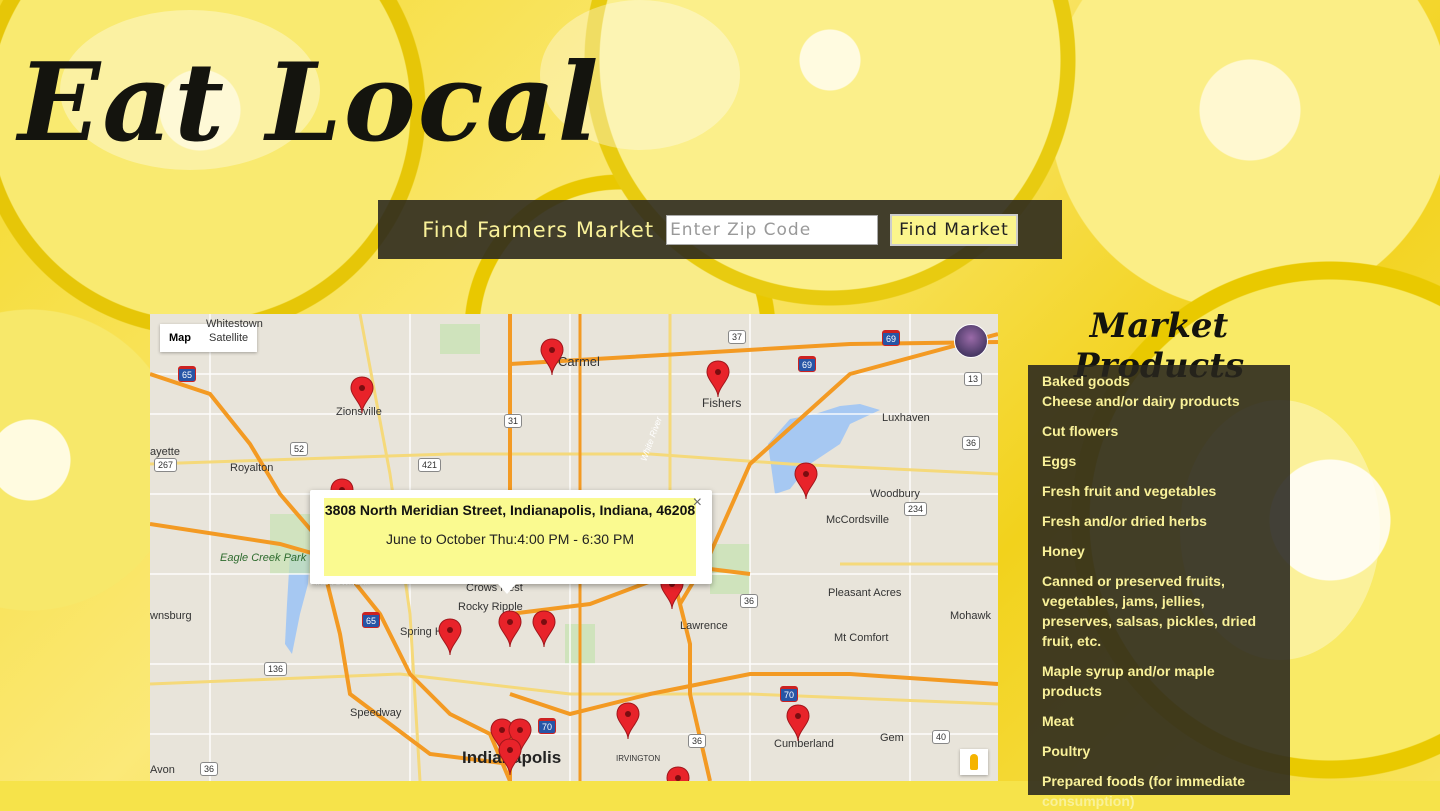 Image resolution: width=1440 pixels, height=811 pixels. What do you see at coordinates (579, 361) in the screenshot?
I see `place-label: Carmel` at bounding box center [579, 361].